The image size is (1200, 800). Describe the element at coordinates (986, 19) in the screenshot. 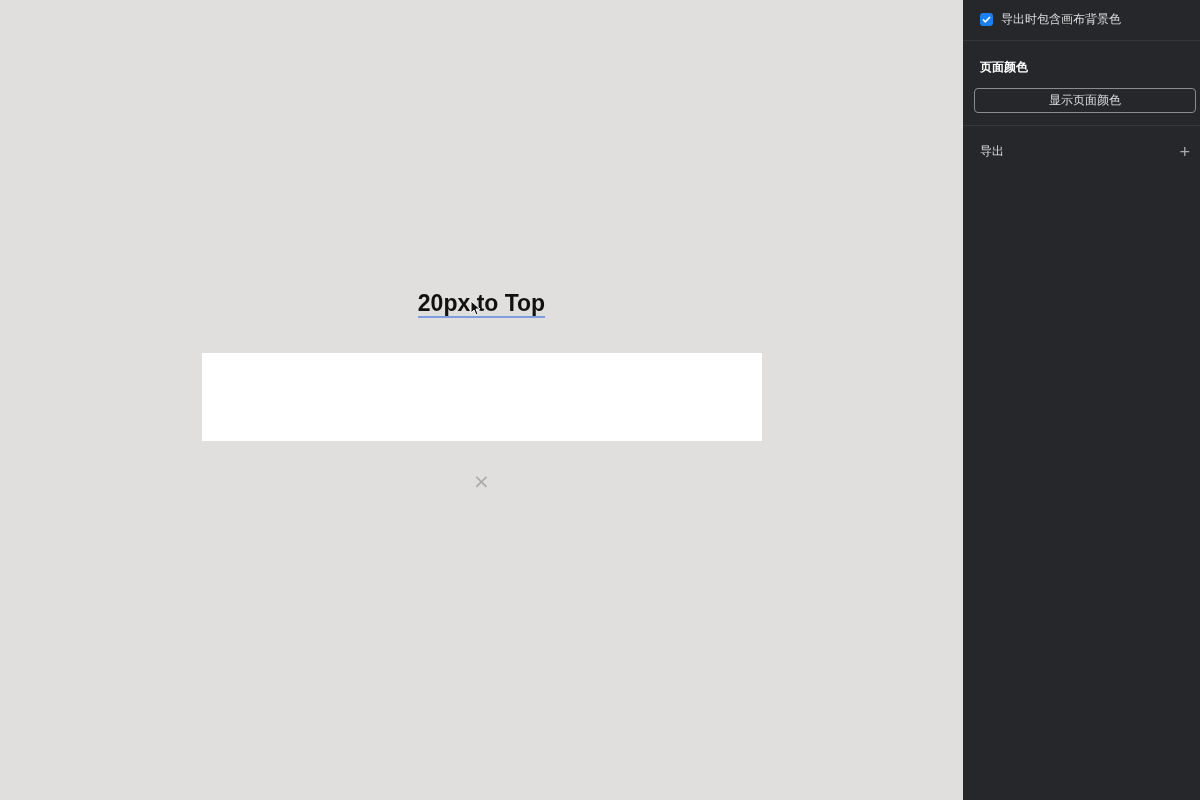

I see `checkbox` at that location.